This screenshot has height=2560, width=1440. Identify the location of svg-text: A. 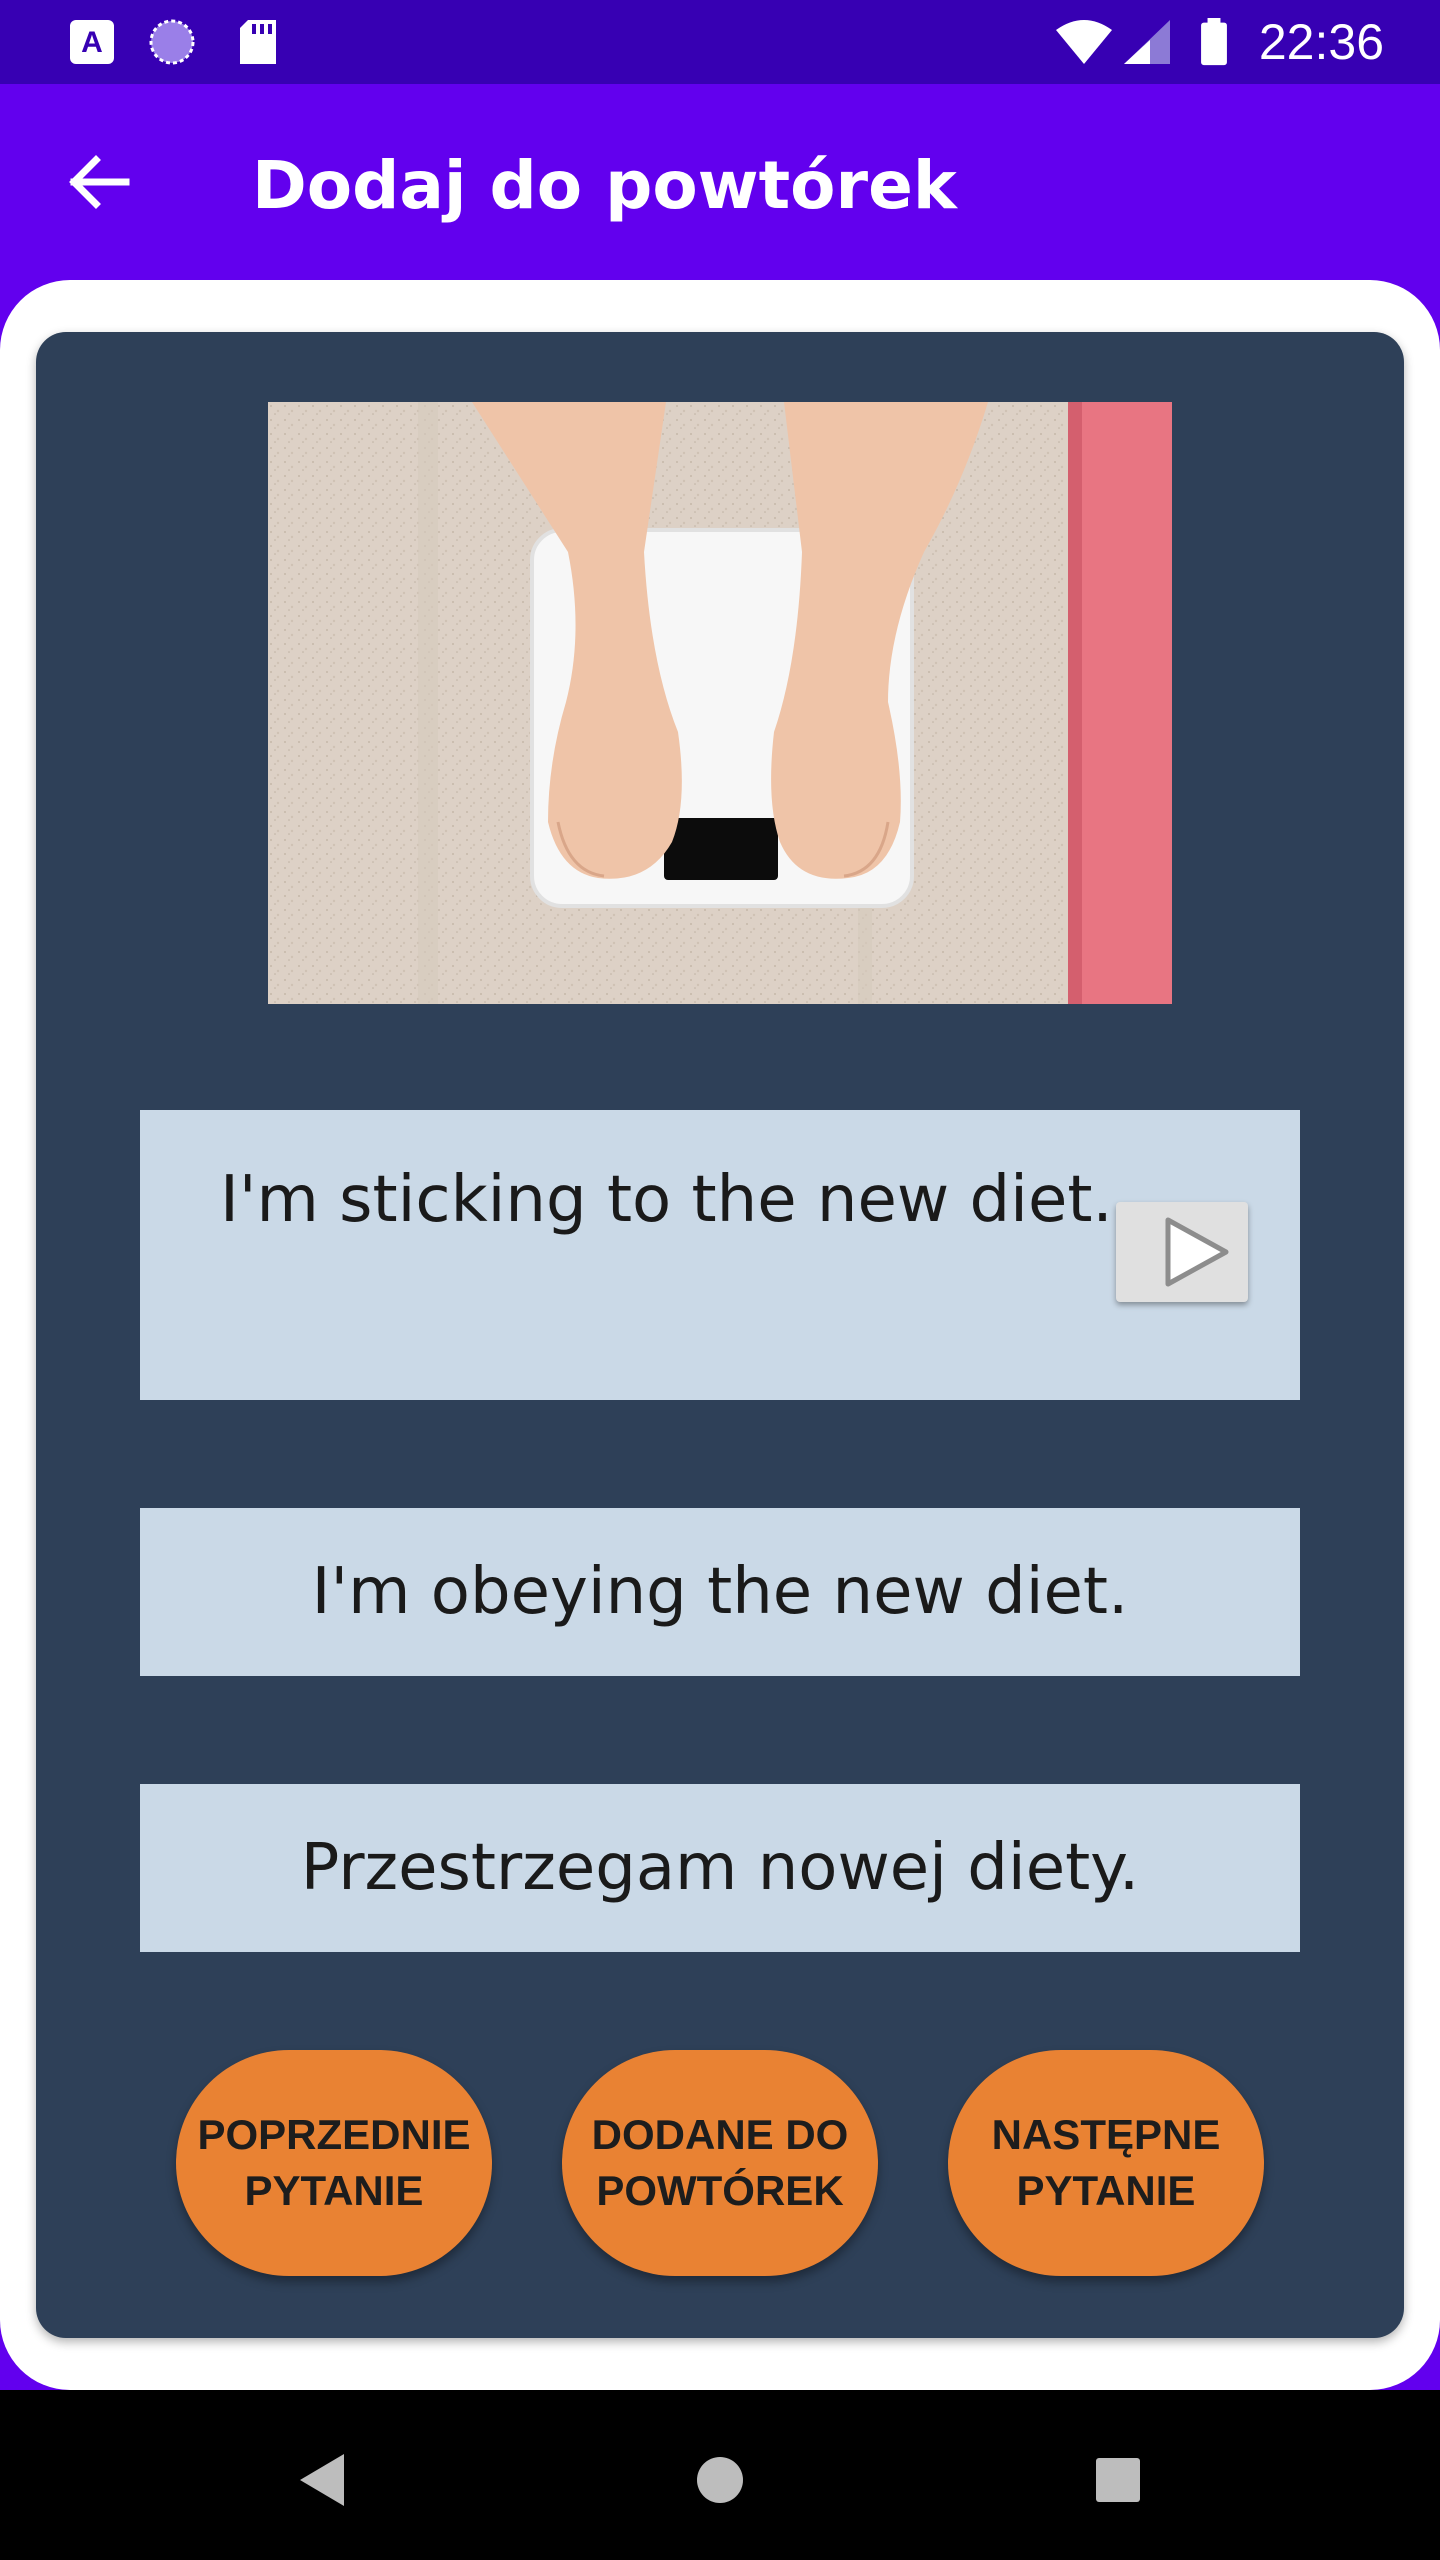
(92, 42).